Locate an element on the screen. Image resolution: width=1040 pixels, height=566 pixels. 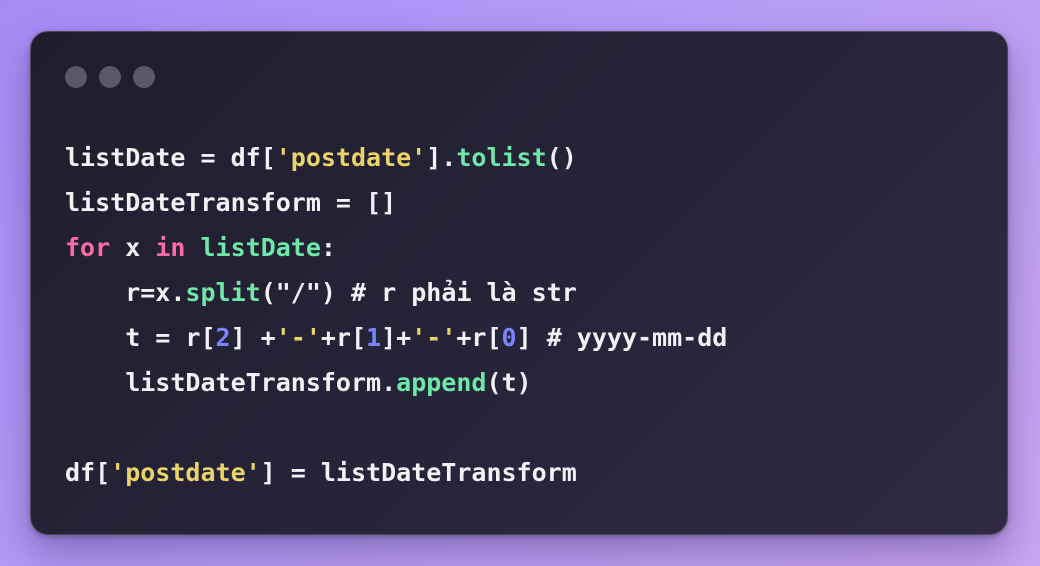
code-token: in is located at coordinates (170, 247).